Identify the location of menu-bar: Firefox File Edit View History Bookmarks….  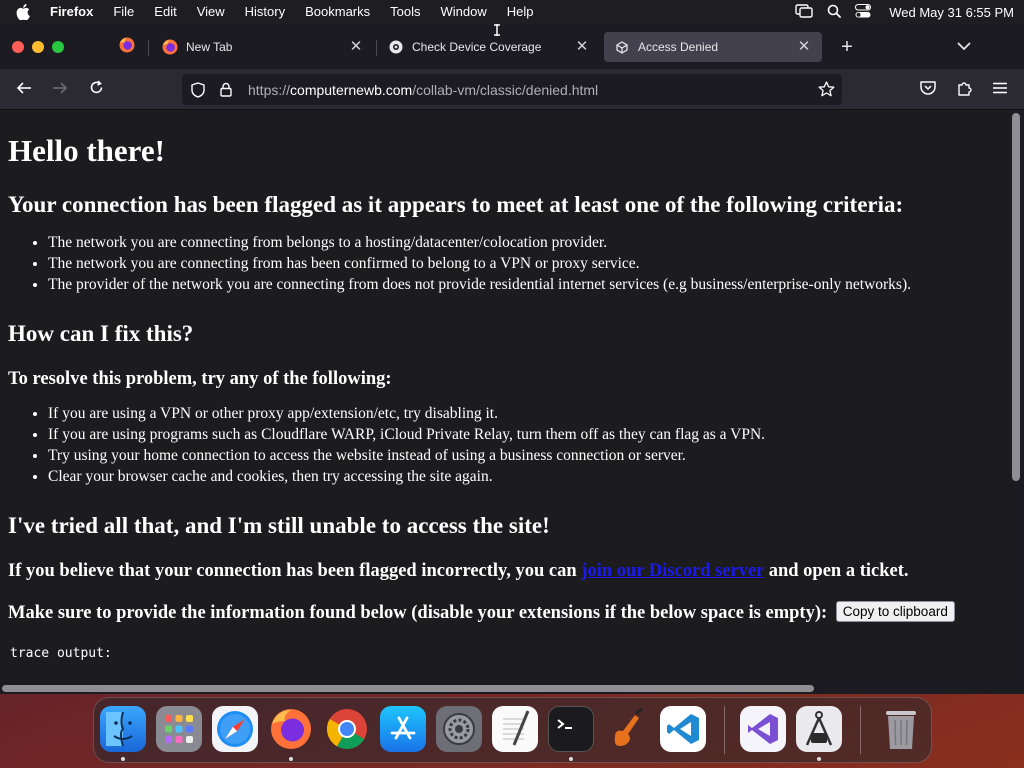
(512, 12).